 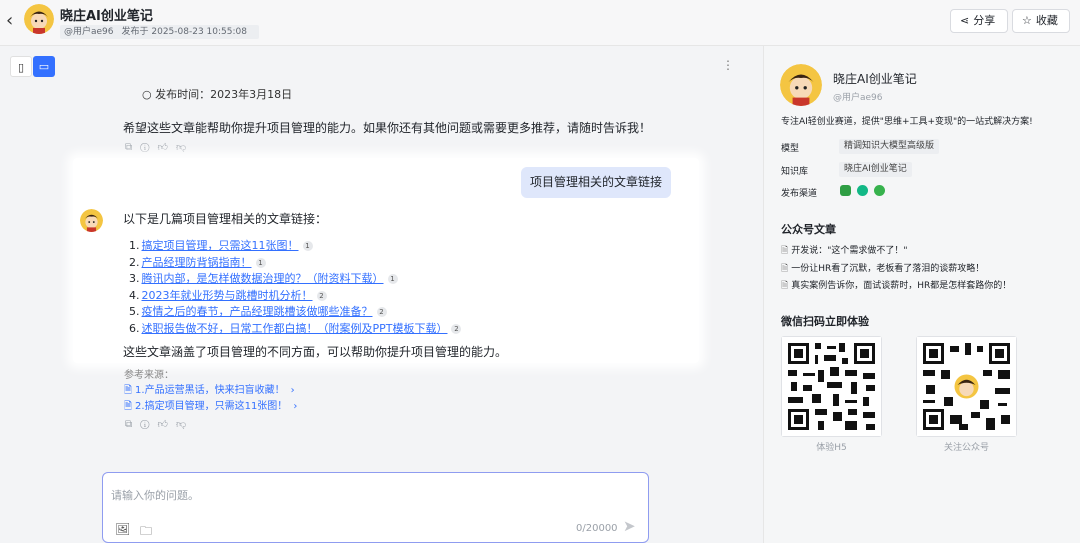 I want to click on article-title: 开发说："这个需求做不了！", so click(x=849, y=251).